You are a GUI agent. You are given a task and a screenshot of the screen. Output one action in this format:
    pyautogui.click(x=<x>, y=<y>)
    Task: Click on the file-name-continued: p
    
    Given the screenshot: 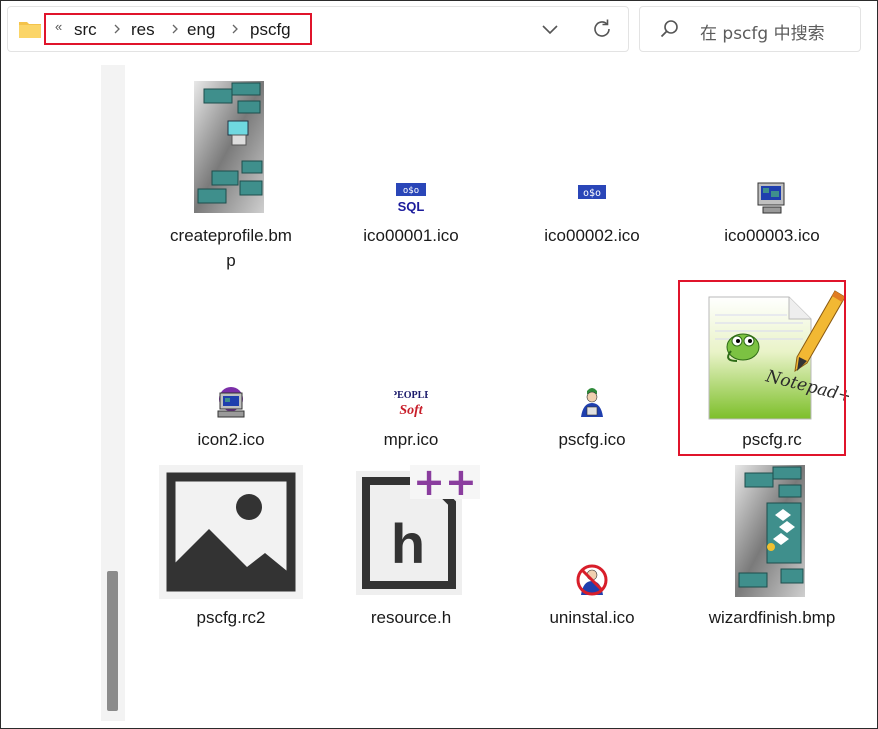 What is the action you would take?
    pyautogui.click(x=231, y=260)
    